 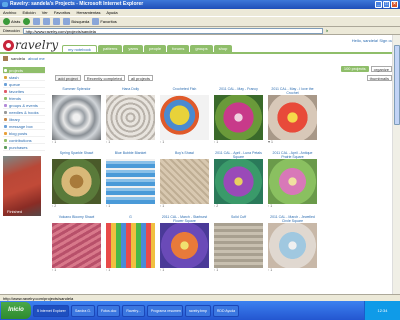 I want to click on project-card: Blue Bubble Blanket ▫ 1, so click(x=130, y=180).